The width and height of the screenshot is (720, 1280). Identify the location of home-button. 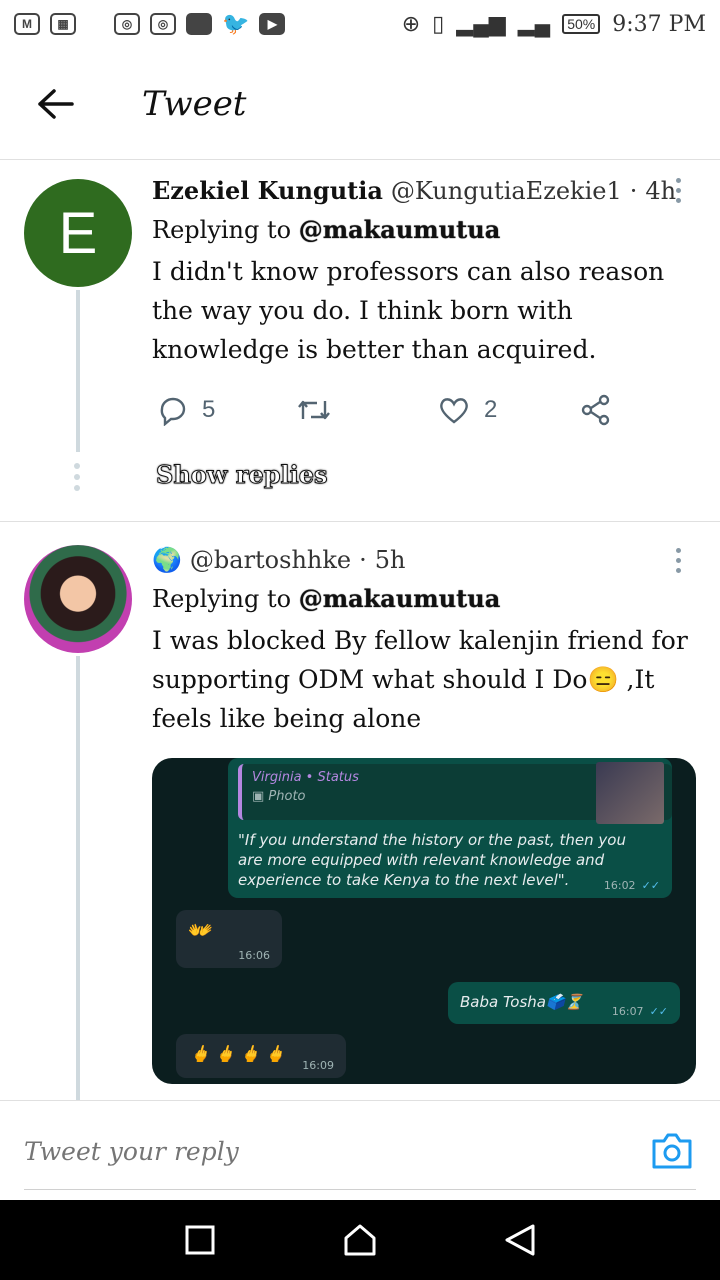
(360, 1240).